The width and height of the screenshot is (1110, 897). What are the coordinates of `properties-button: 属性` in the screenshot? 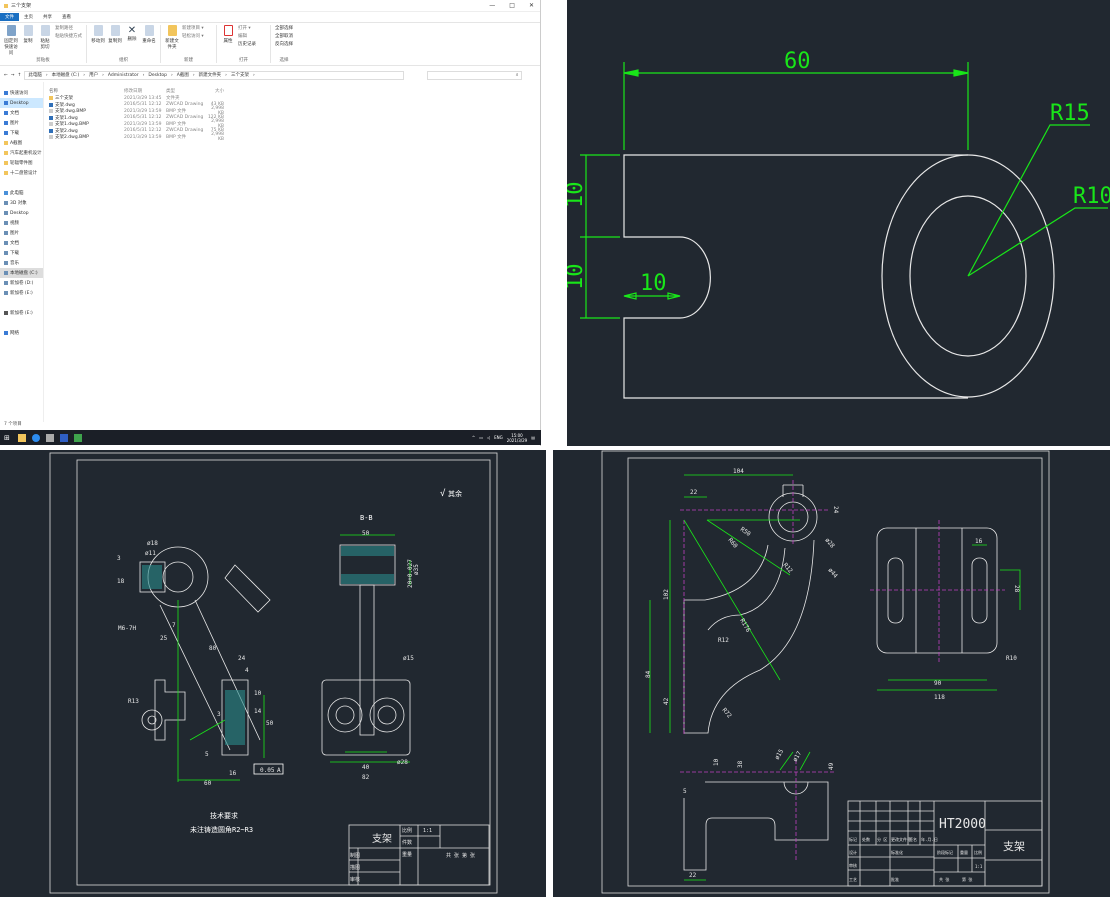 It's located at (228, 41).